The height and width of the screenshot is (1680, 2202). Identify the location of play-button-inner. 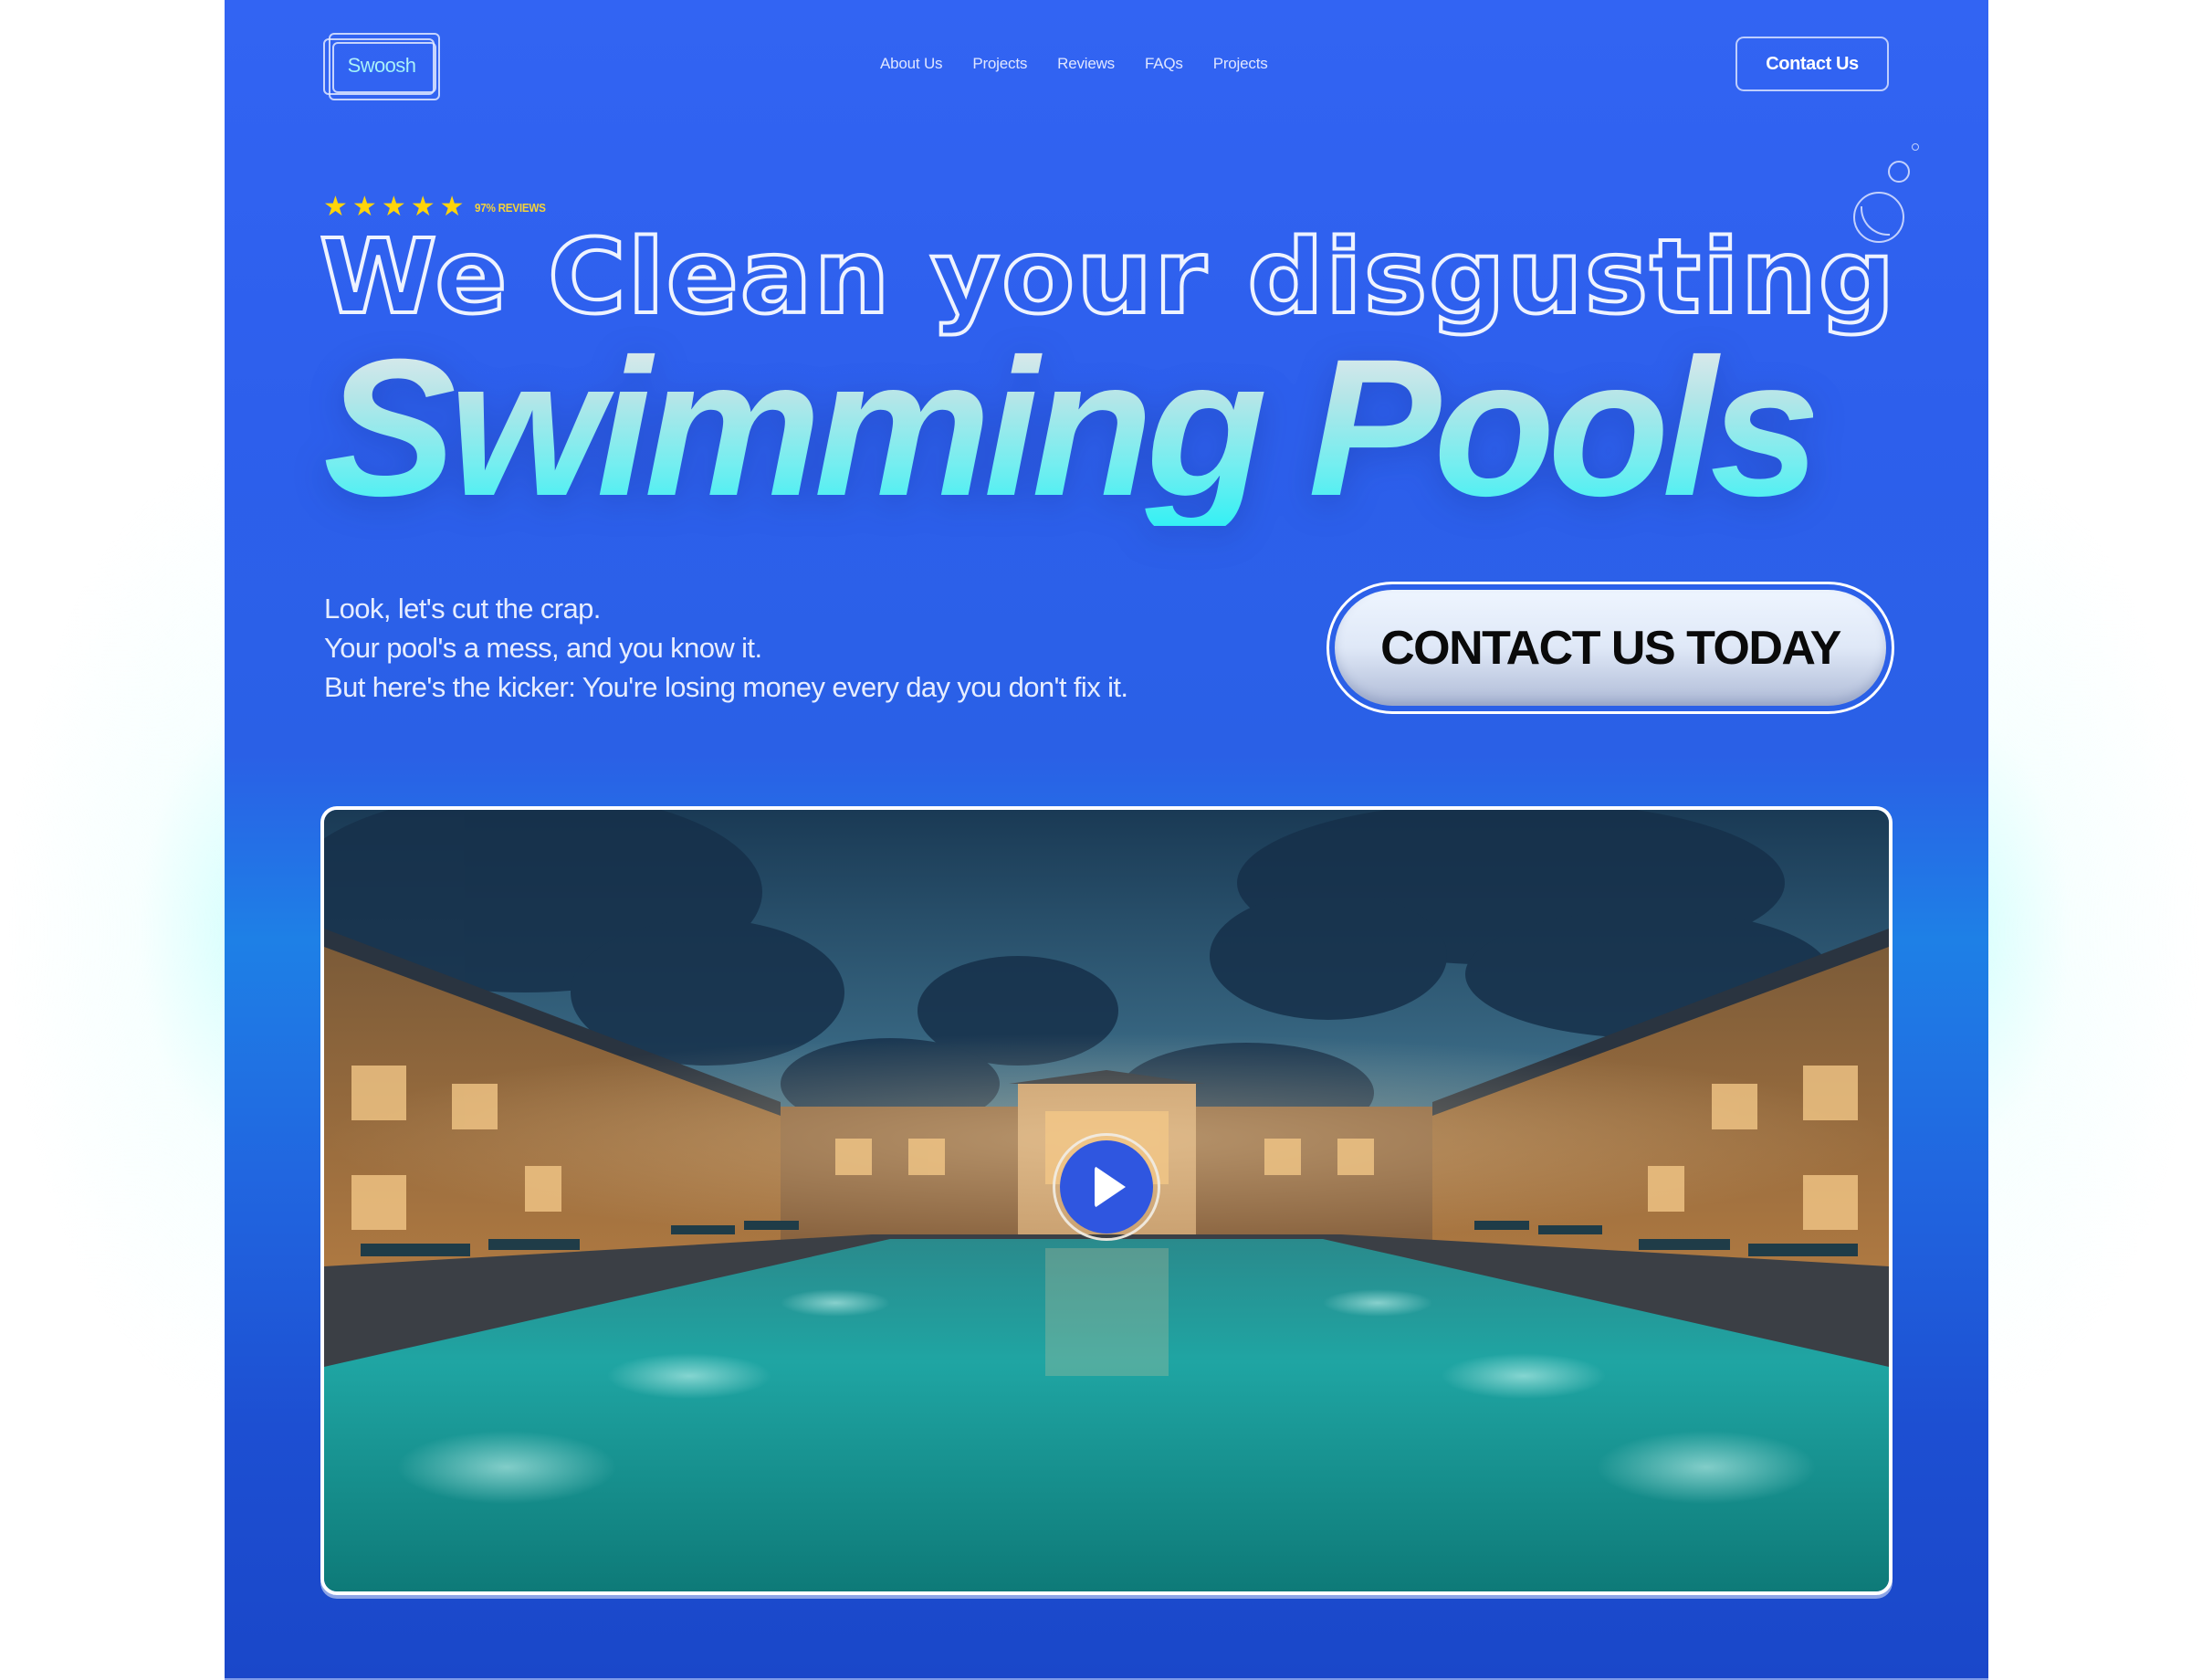
(1106, 1187).